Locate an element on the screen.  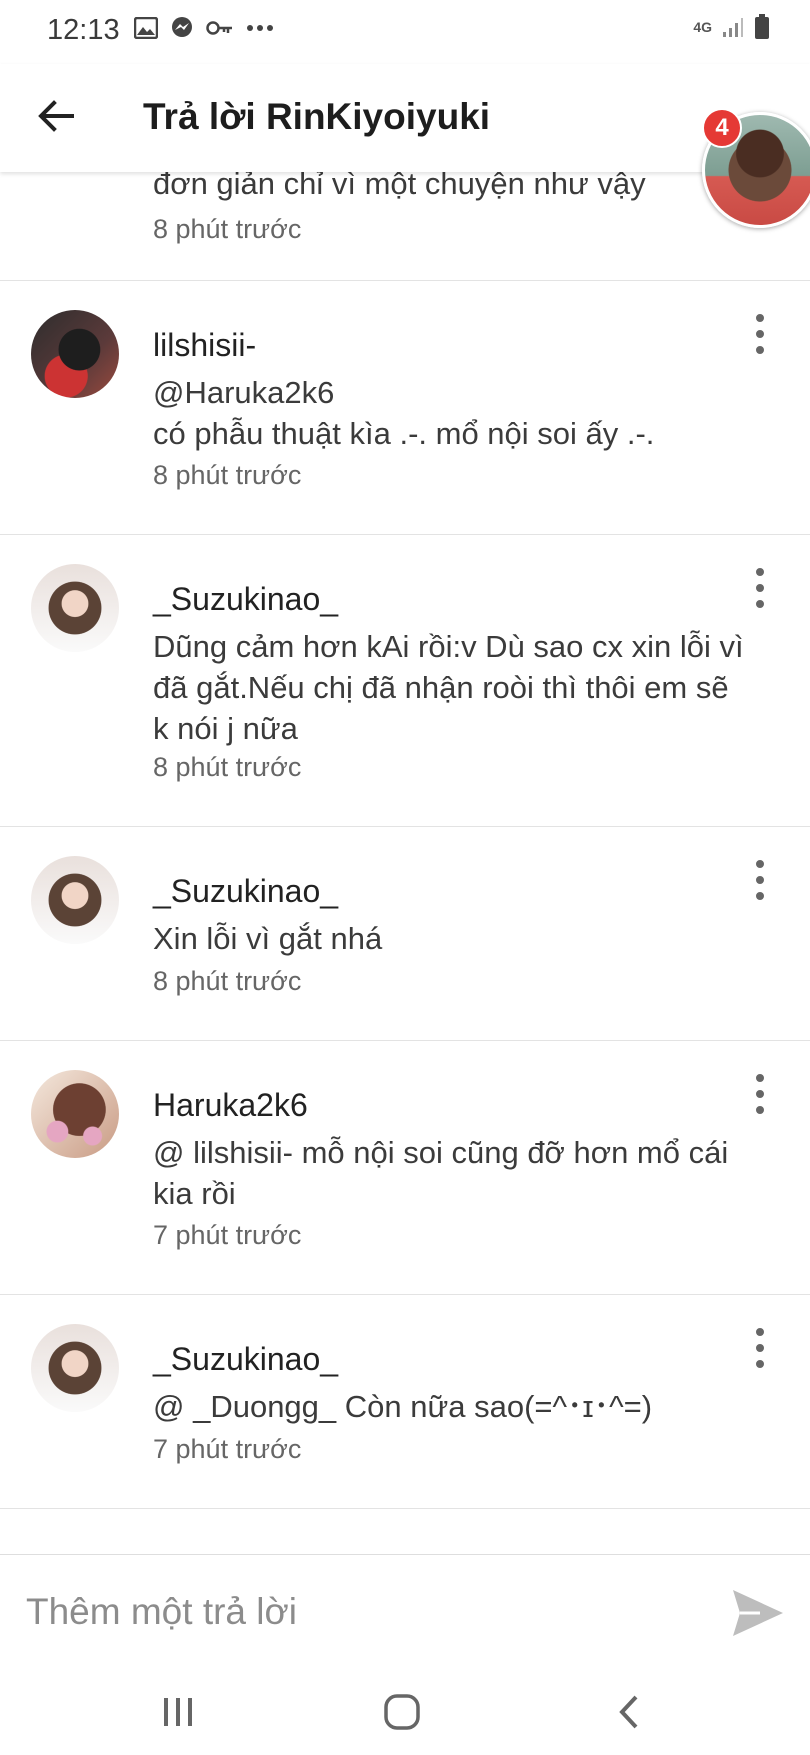
comment-line: @Haruka2k6 is located at coordinates (244, 392).